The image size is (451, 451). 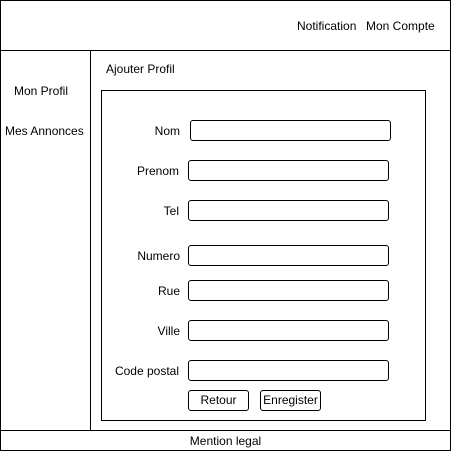 I want to click on nom-input, so click(x=290, y=130).